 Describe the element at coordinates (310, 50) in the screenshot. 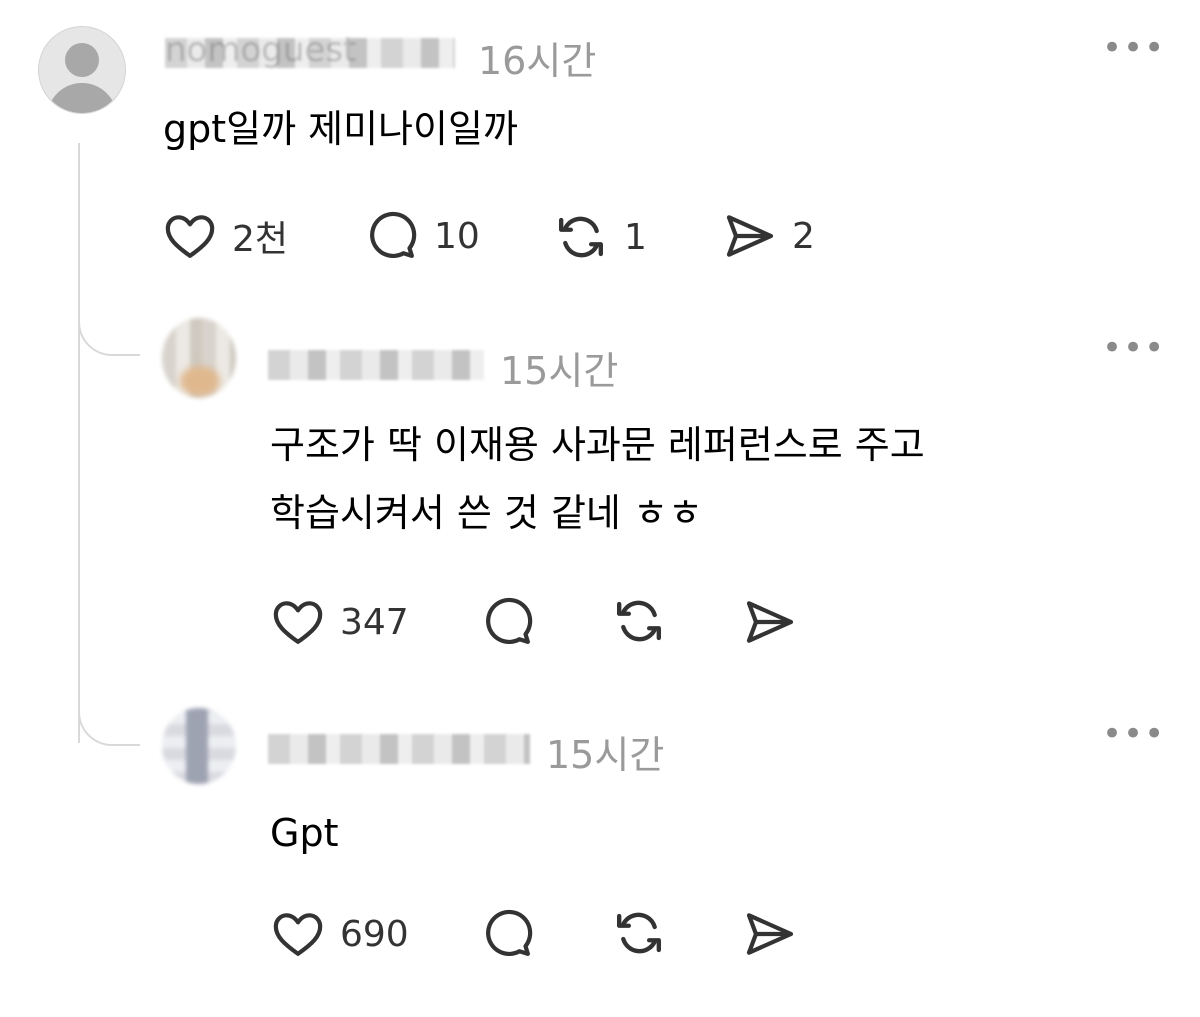

I see `username-blurred: nomoguest` at that location.